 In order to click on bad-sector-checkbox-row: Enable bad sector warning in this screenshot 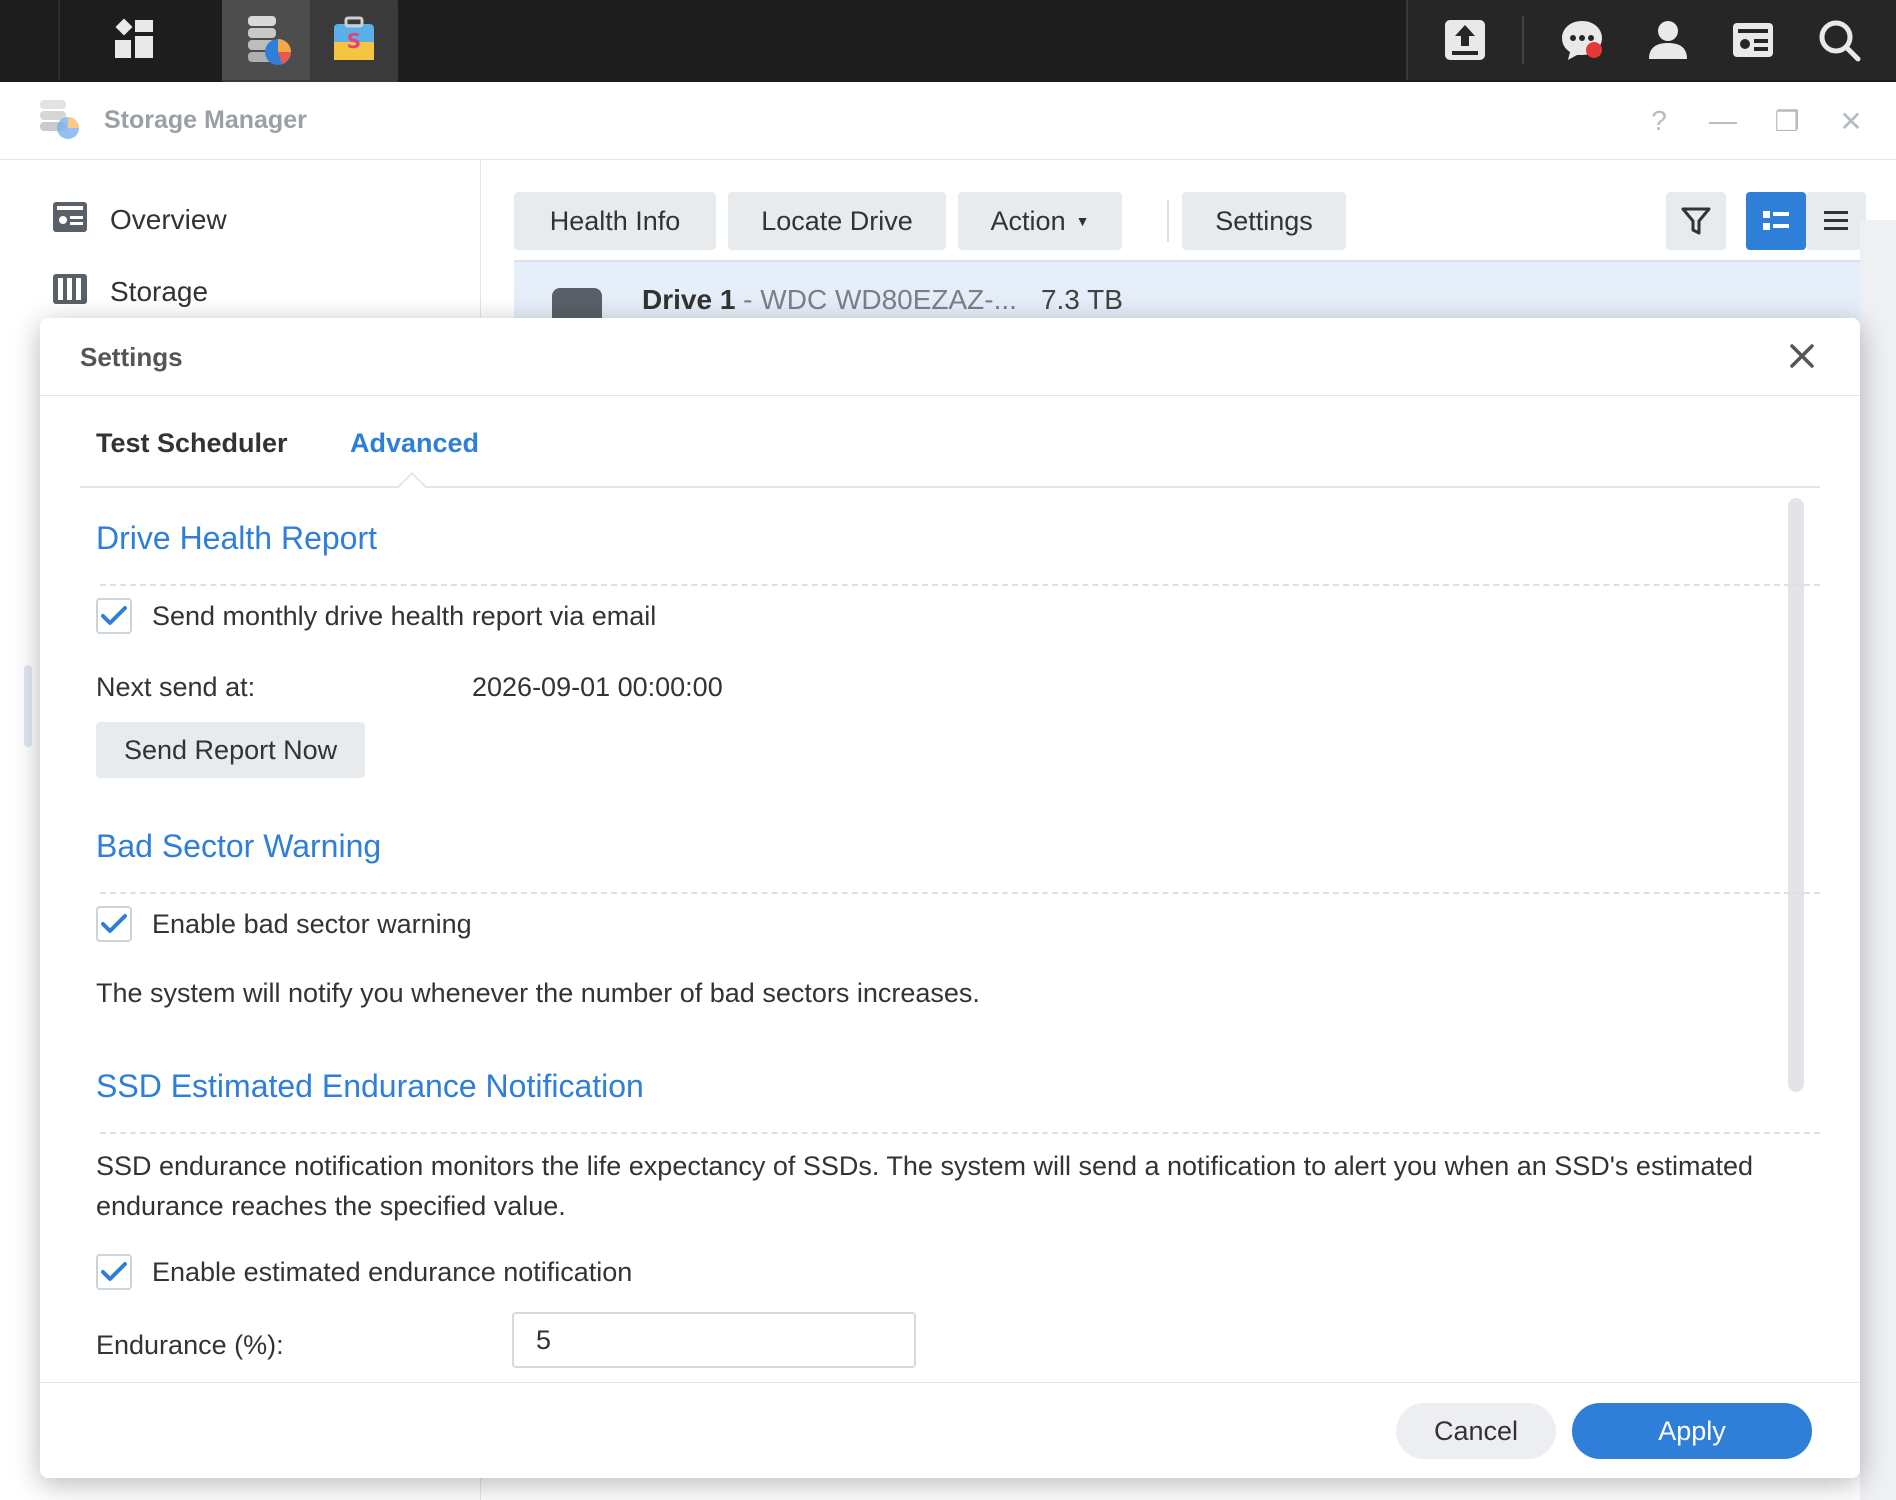, I will do `click(284, 924)`.